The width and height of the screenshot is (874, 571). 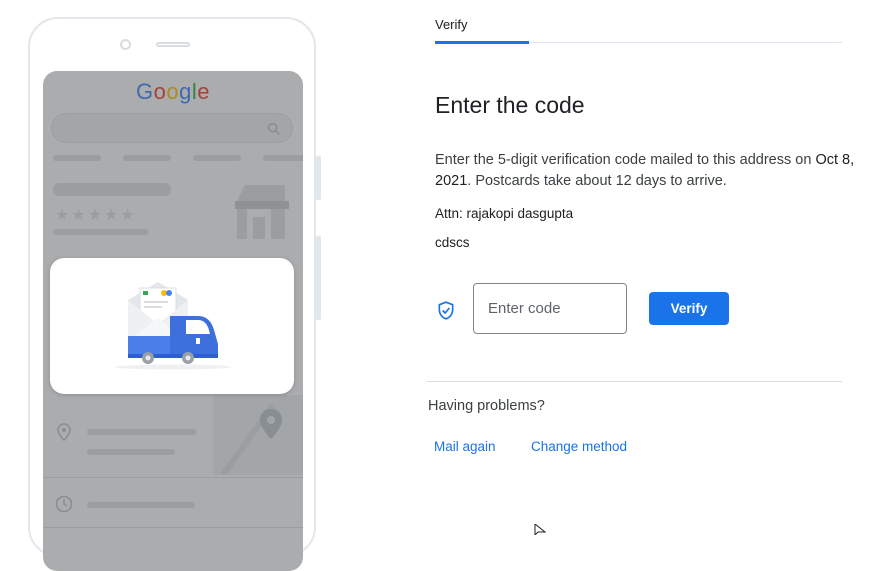 I want to click on phone-speaker, so click(x=173, y=44).